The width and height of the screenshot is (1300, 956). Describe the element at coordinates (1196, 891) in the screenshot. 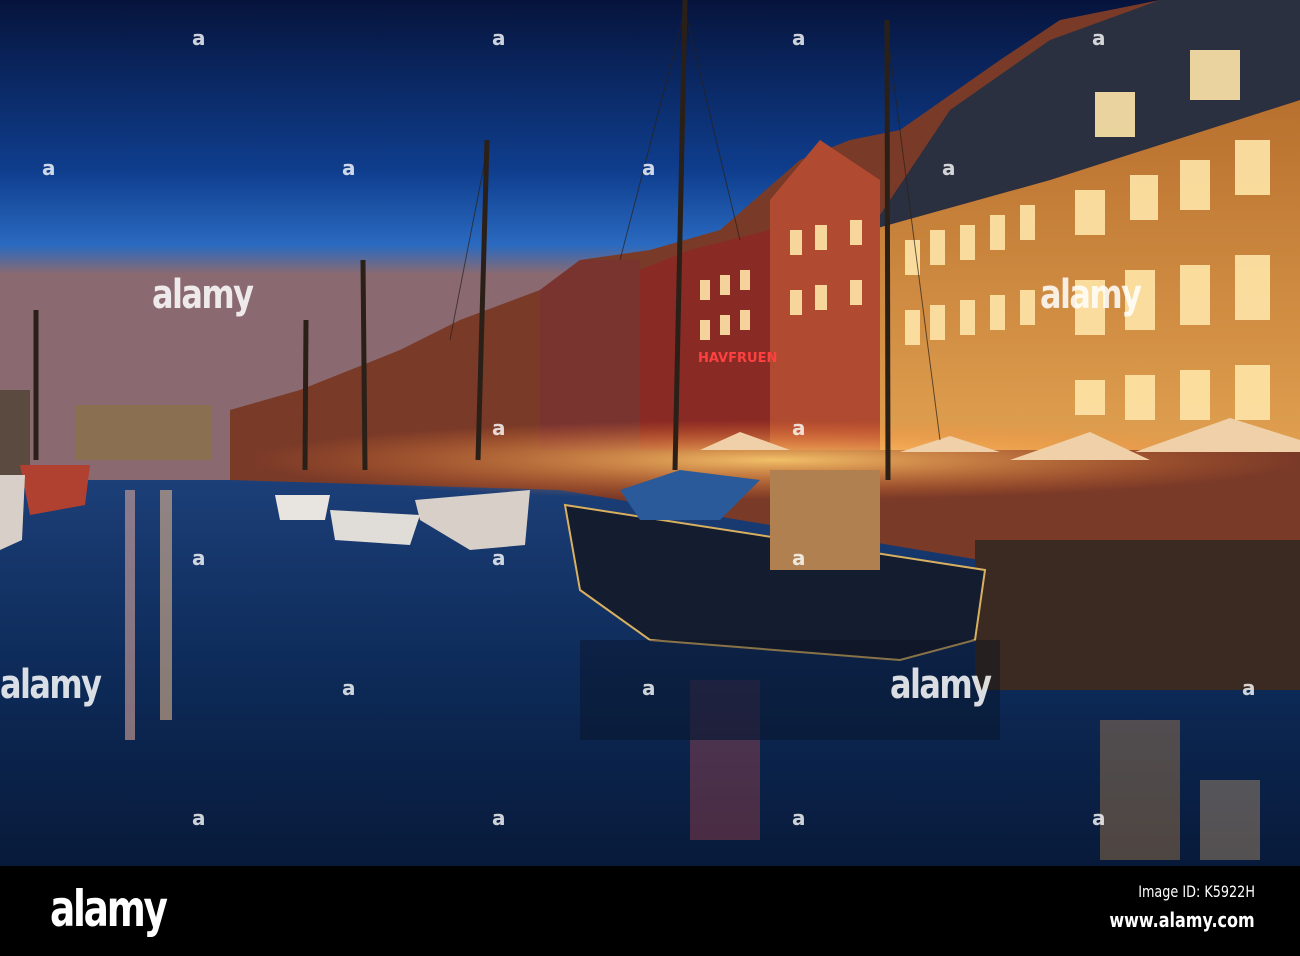

I see `image-id: Image ID: K5922H` at that location.